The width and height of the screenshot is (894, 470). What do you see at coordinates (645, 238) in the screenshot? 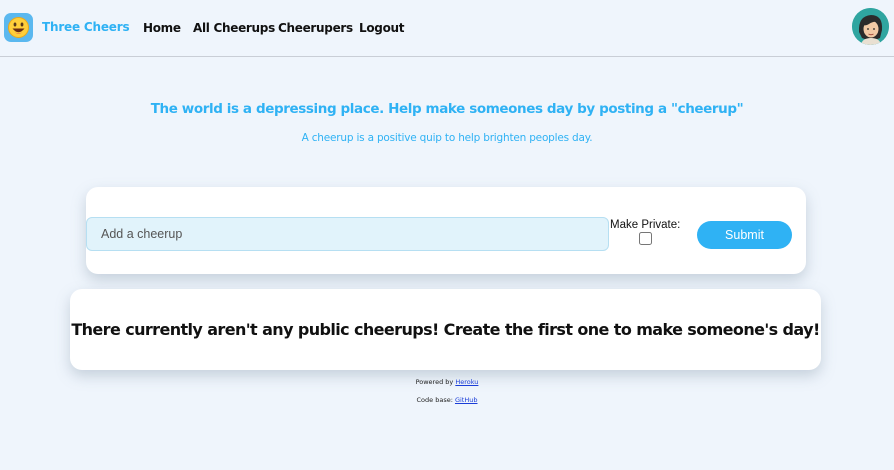
I see `make-private-checkbox` at bounding box center [645, 238].